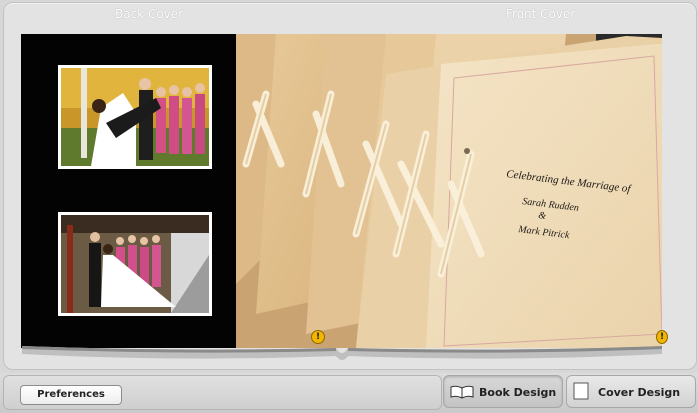 The width and height of the screenshot is (698, 413). I want to click on back-cover-photo-bridal-party, so click(135, 264).